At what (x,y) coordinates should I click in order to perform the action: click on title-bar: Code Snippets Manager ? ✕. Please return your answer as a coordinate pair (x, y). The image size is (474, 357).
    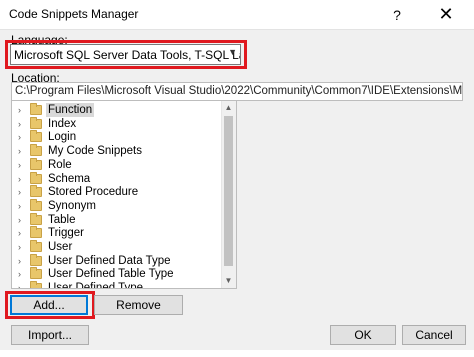
    Looking at the image, I should click on (237, 15).